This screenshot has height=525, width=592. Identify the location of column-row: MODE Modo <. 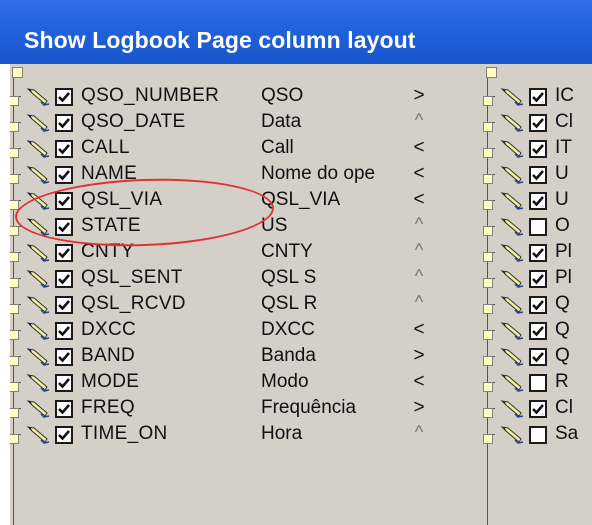
(246, 383).